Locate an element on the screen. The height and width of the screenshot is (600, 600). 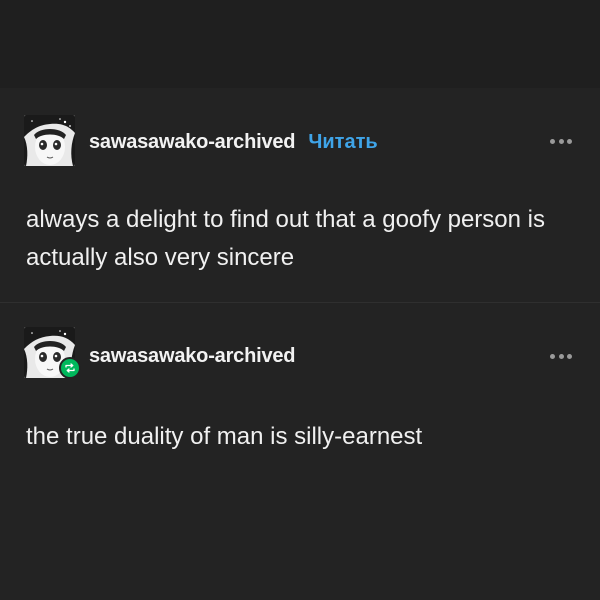
post-header: sawasawako-archived Читать is located at coordinates (233, 142).